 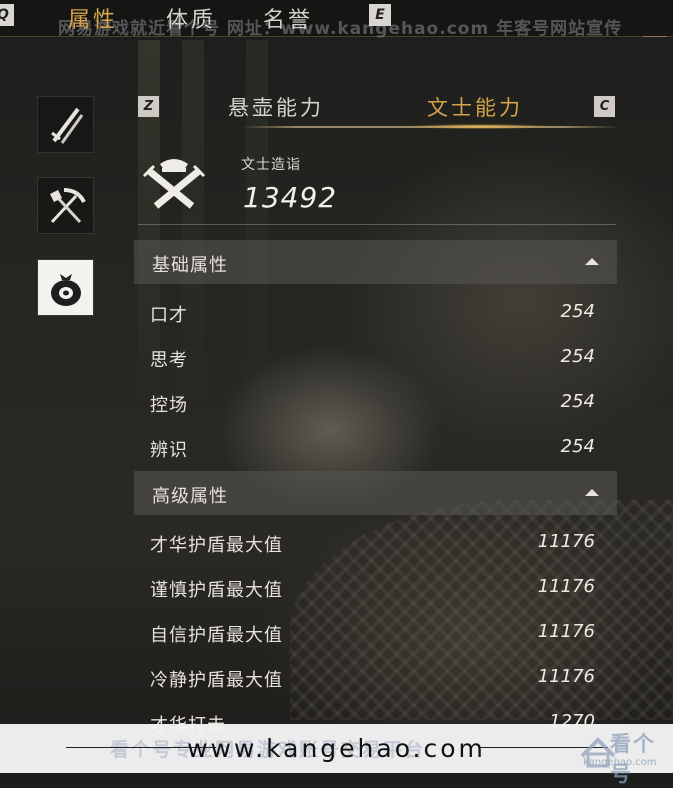 I want to click on pickaxe-icon, so click(x=67, y=205).